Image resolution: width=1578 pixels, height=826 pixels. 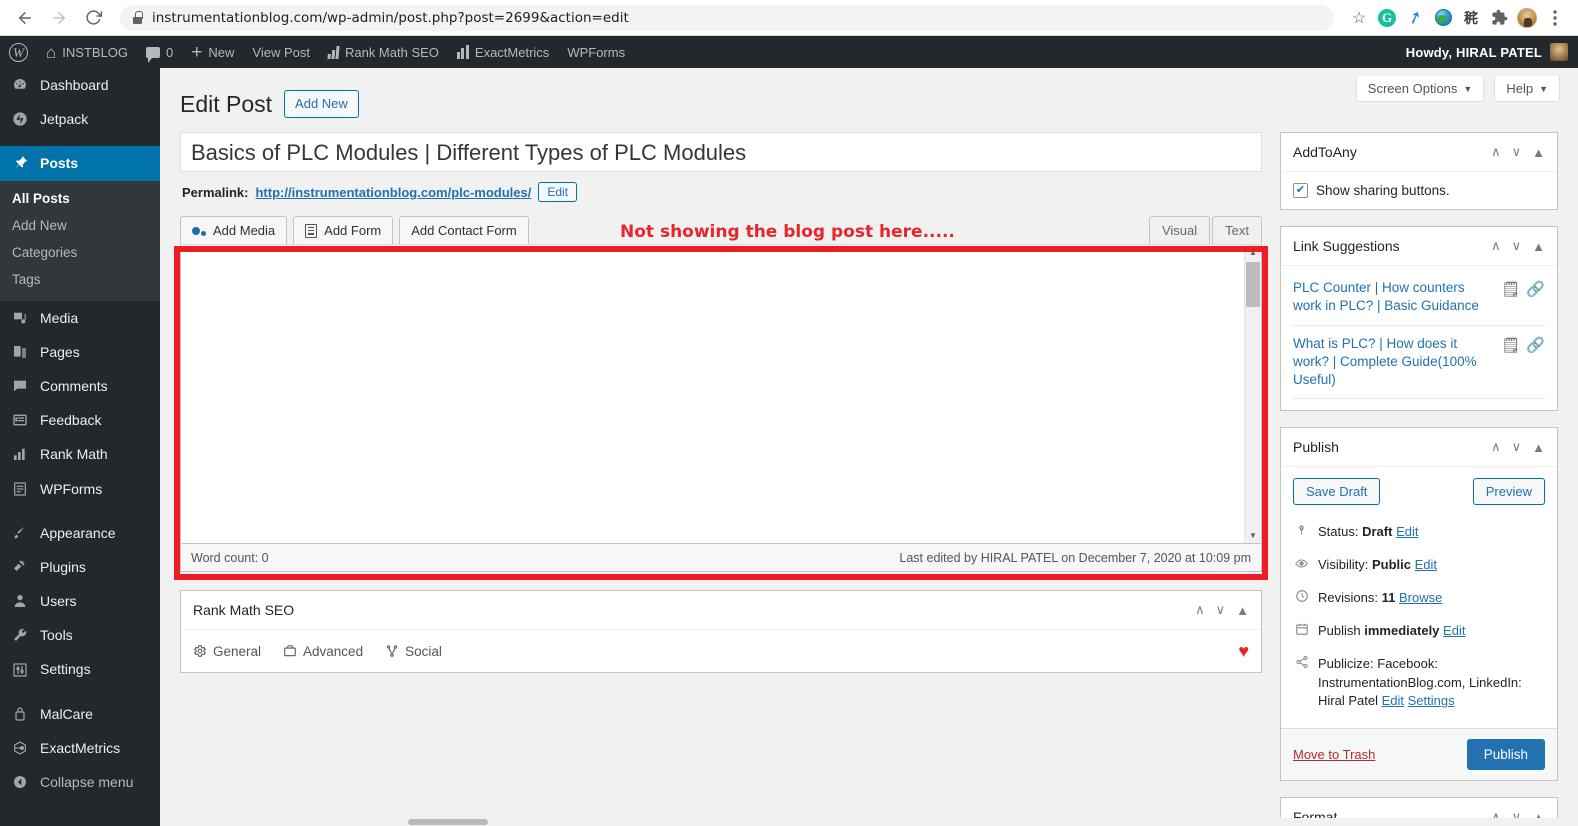 I want to click on adminbar-site-name: INSTBLOG, so click(x=87, y=52).